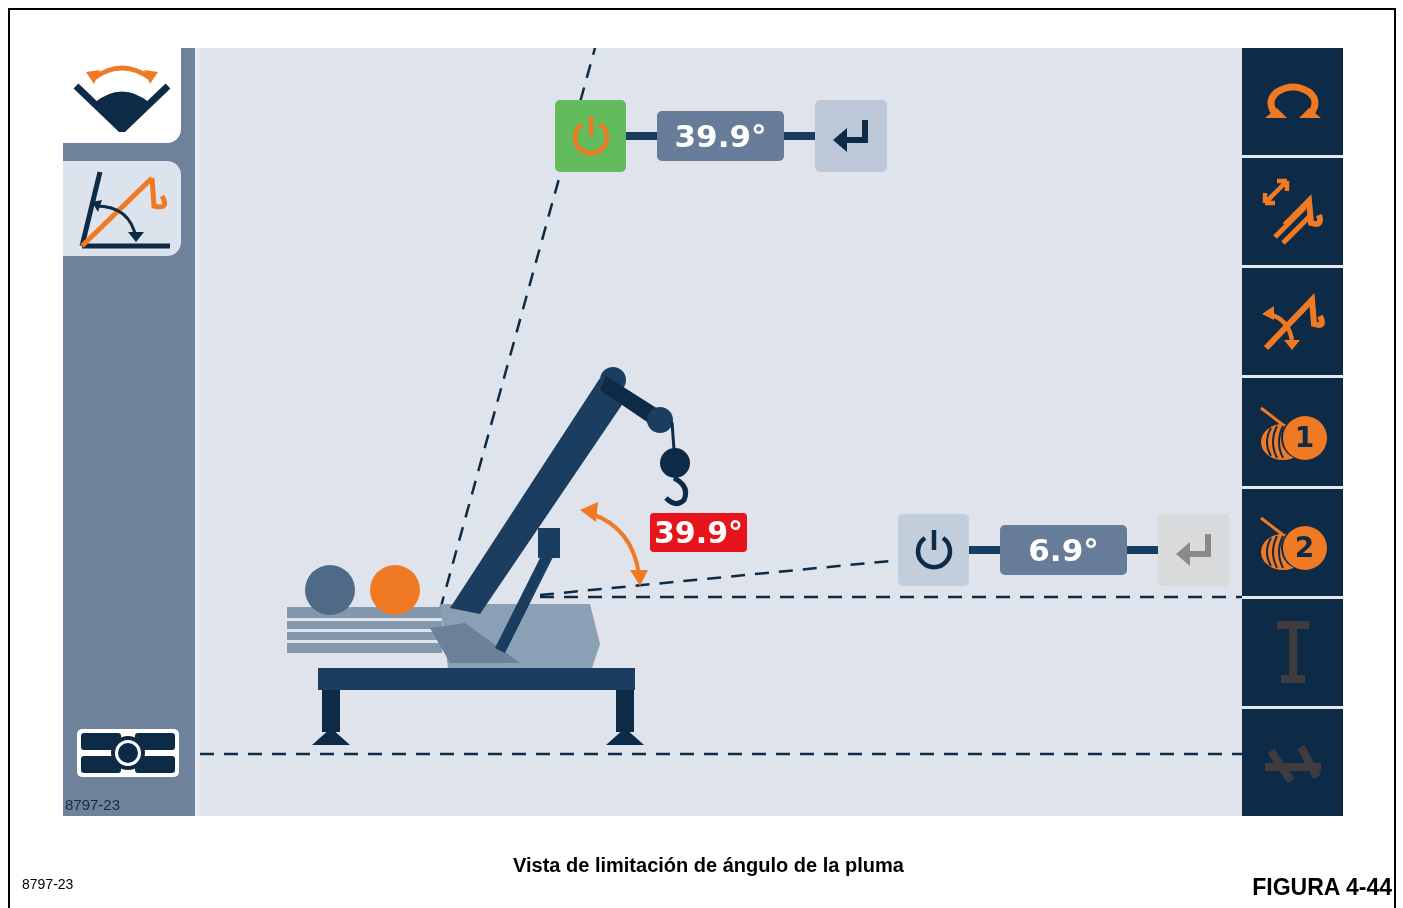  I want to click on image-code: 8797-23, so click(93, 804).